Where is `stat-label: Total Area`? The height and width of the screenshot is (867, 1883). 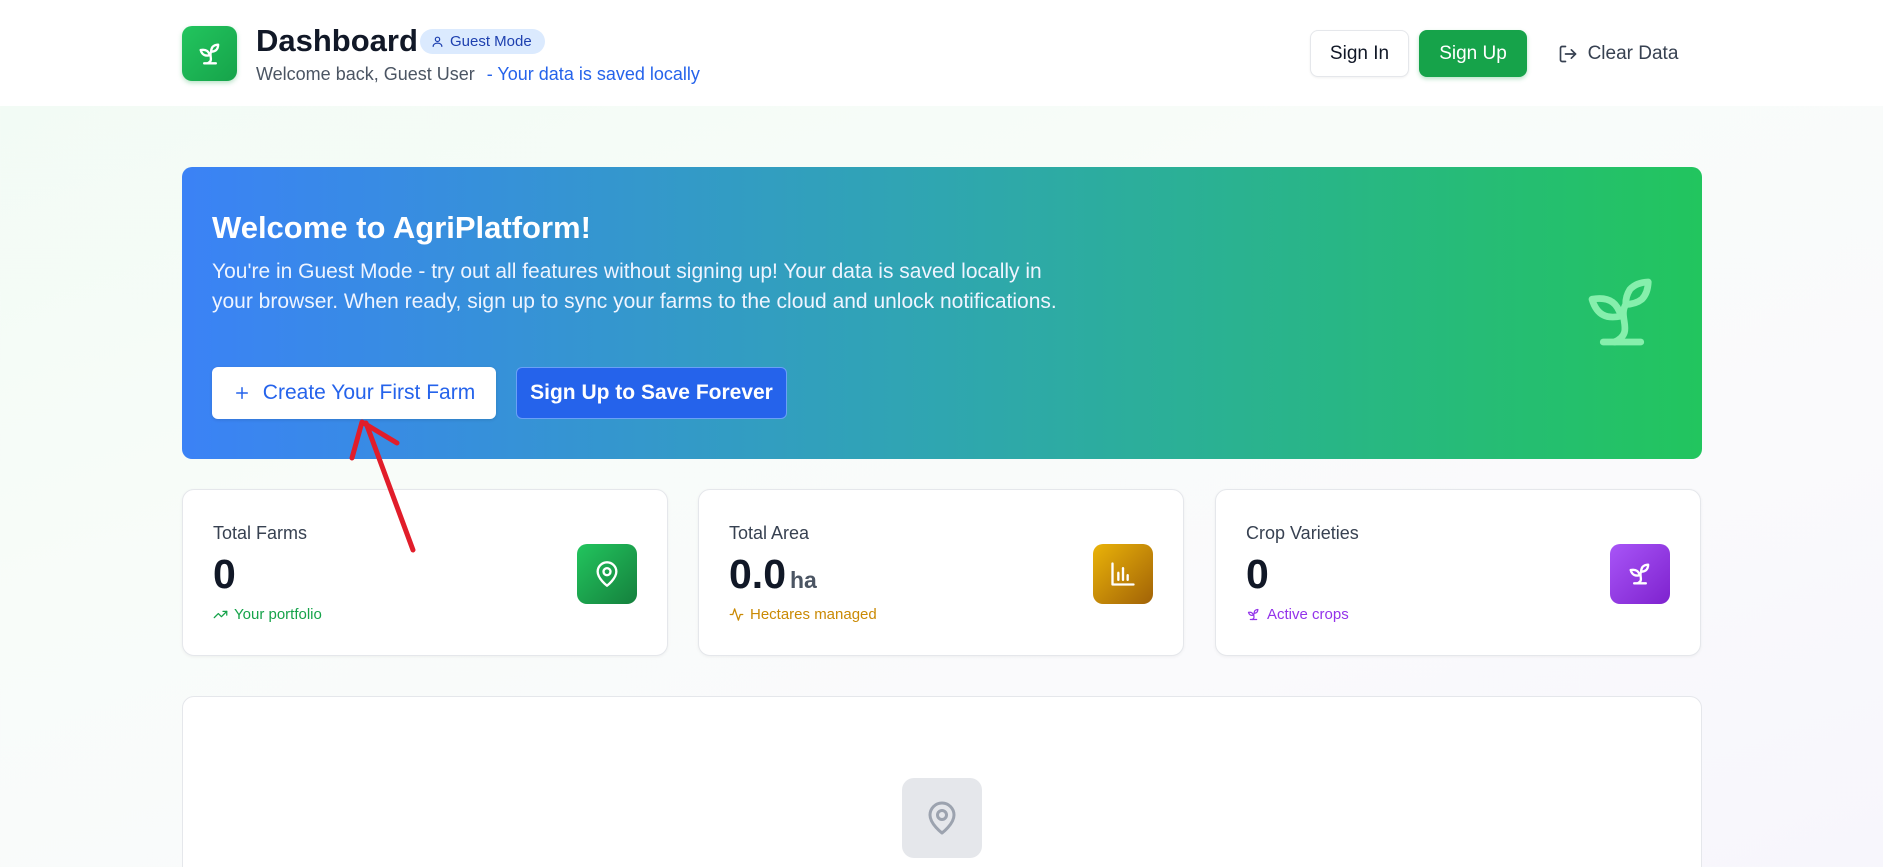
stat-label: Total Area is located at coordinates (769, 533).